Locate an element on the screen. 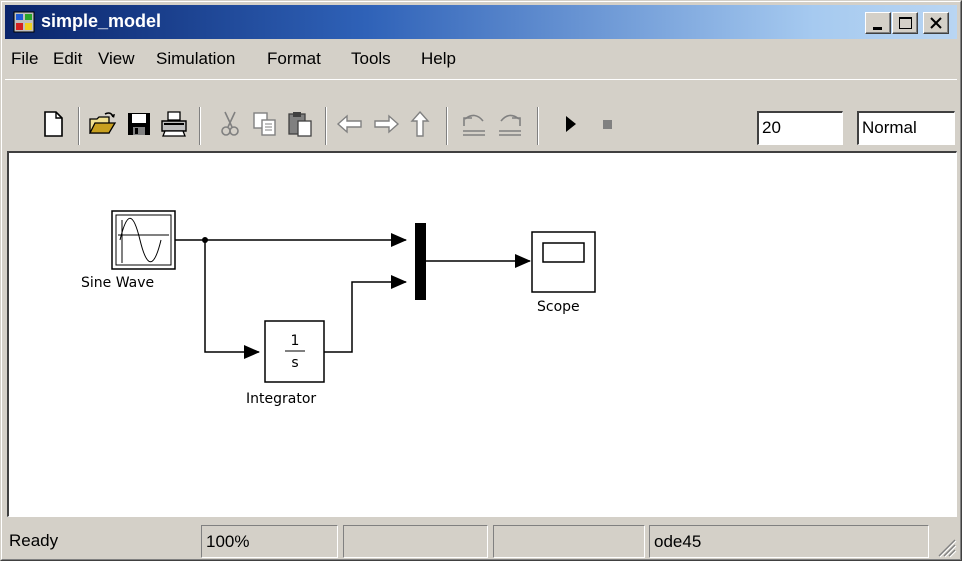 The width and height of the screenshot is (962, 561). redo-button is located at coordinates (510, 124).